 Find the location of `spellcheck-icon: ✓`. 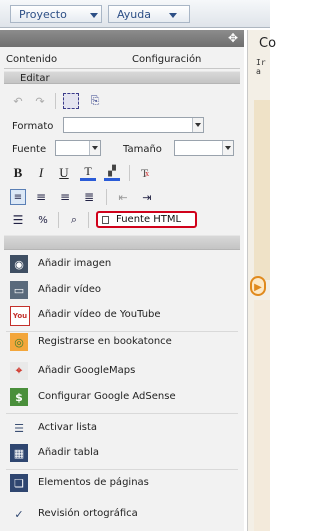

spellcheck-icon: ✓ is located at coordinates (19, 514).